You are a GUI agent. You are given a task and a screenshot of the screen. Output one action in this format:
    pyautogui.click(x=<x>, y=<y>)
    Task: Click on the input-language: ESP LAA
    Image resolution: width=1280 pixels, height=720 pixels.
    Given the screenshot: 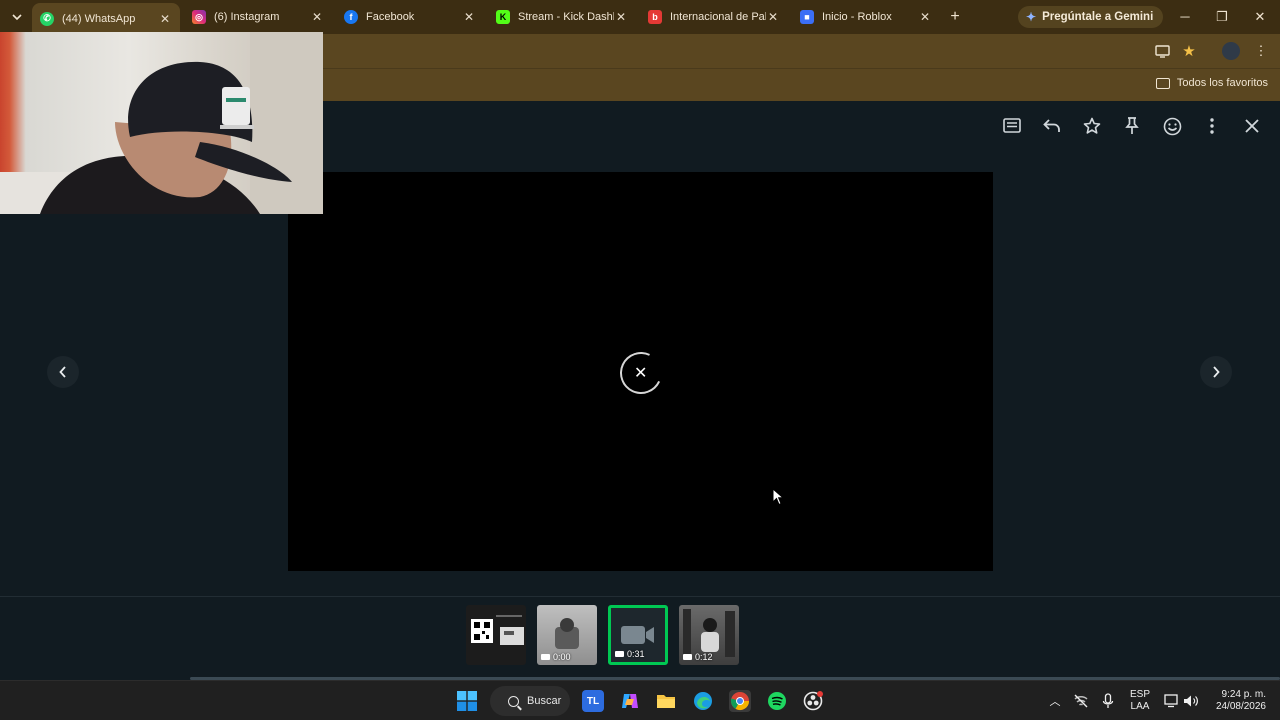 What is the action you would take?
    pyautogui.click(x=1140, y=701)
    